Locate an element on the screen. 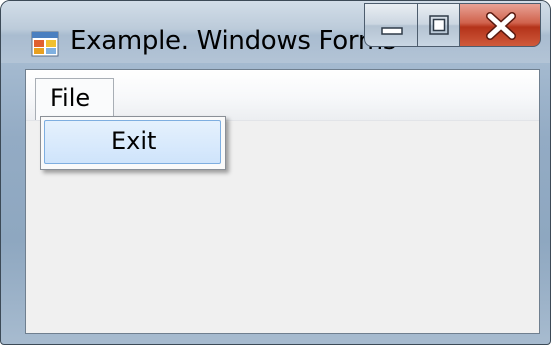  menu-item-file: File is located at coordinates (74, 99).